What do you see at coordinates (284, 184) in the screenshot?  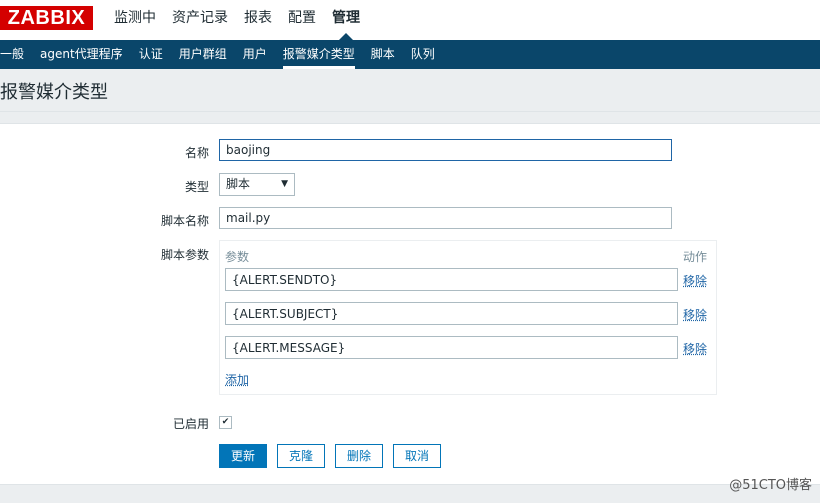 I see `chevron-down-icon: ▼` at bounding box center [284, 184].